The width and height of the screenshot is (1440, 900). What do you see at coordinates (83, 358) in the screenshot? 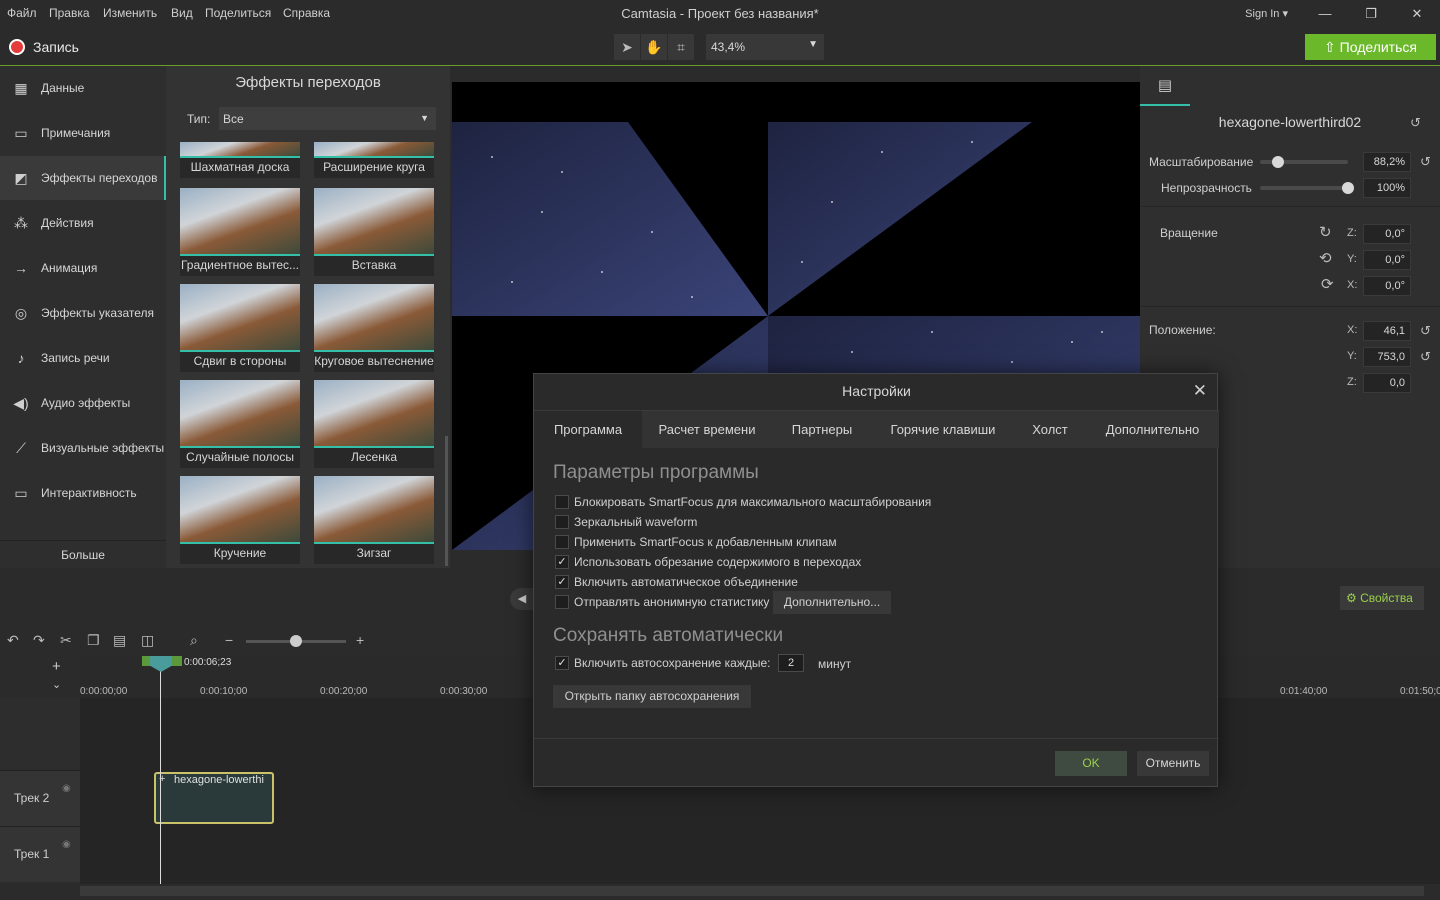
I see `sidebar-item-voice: ♪ Запись речи` at bounding box center [83, 358].